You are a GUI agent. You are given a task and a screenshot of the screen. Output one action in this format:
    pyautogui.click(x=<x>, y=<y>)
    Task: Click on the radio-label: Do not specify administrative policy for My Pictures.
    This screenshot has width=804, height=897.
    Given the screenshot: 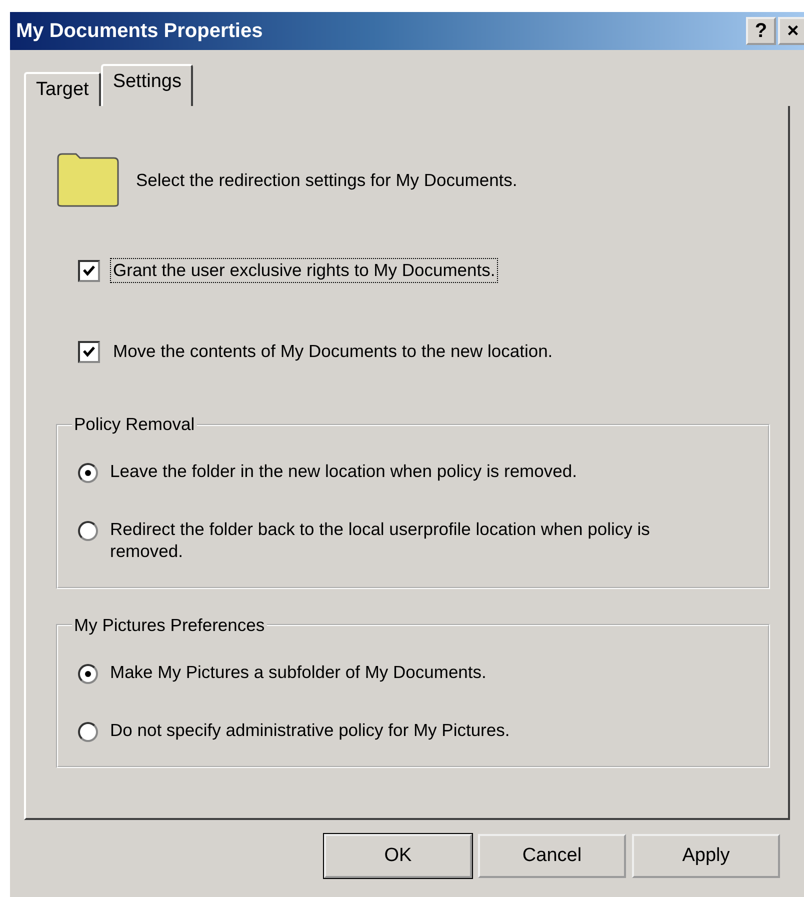 What is the action you would take?
    pyautogui.click(x=310, y=731)
    